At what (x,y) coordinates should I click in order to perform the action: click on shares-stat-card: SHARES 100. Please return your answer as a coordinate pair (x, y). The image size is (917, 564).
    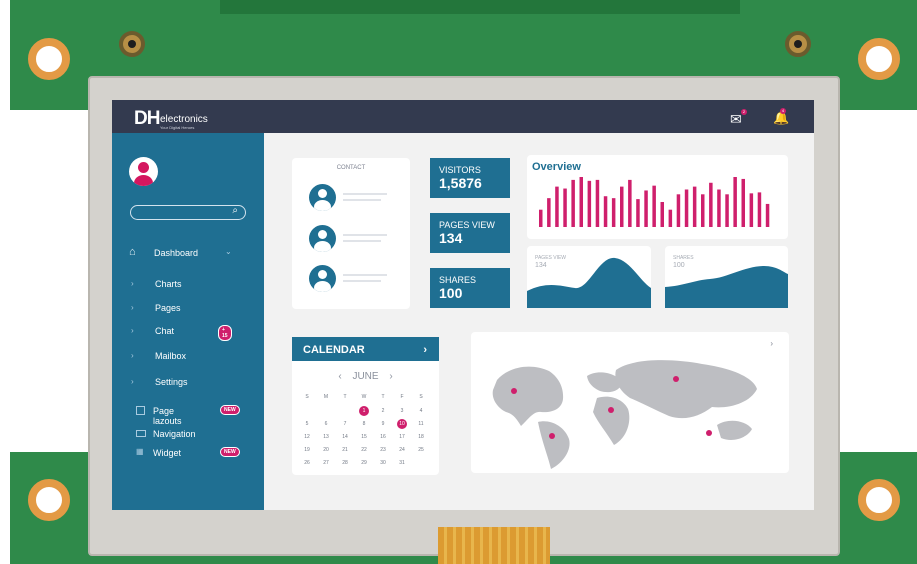
    Looking at the image, I should click on (470, 288).